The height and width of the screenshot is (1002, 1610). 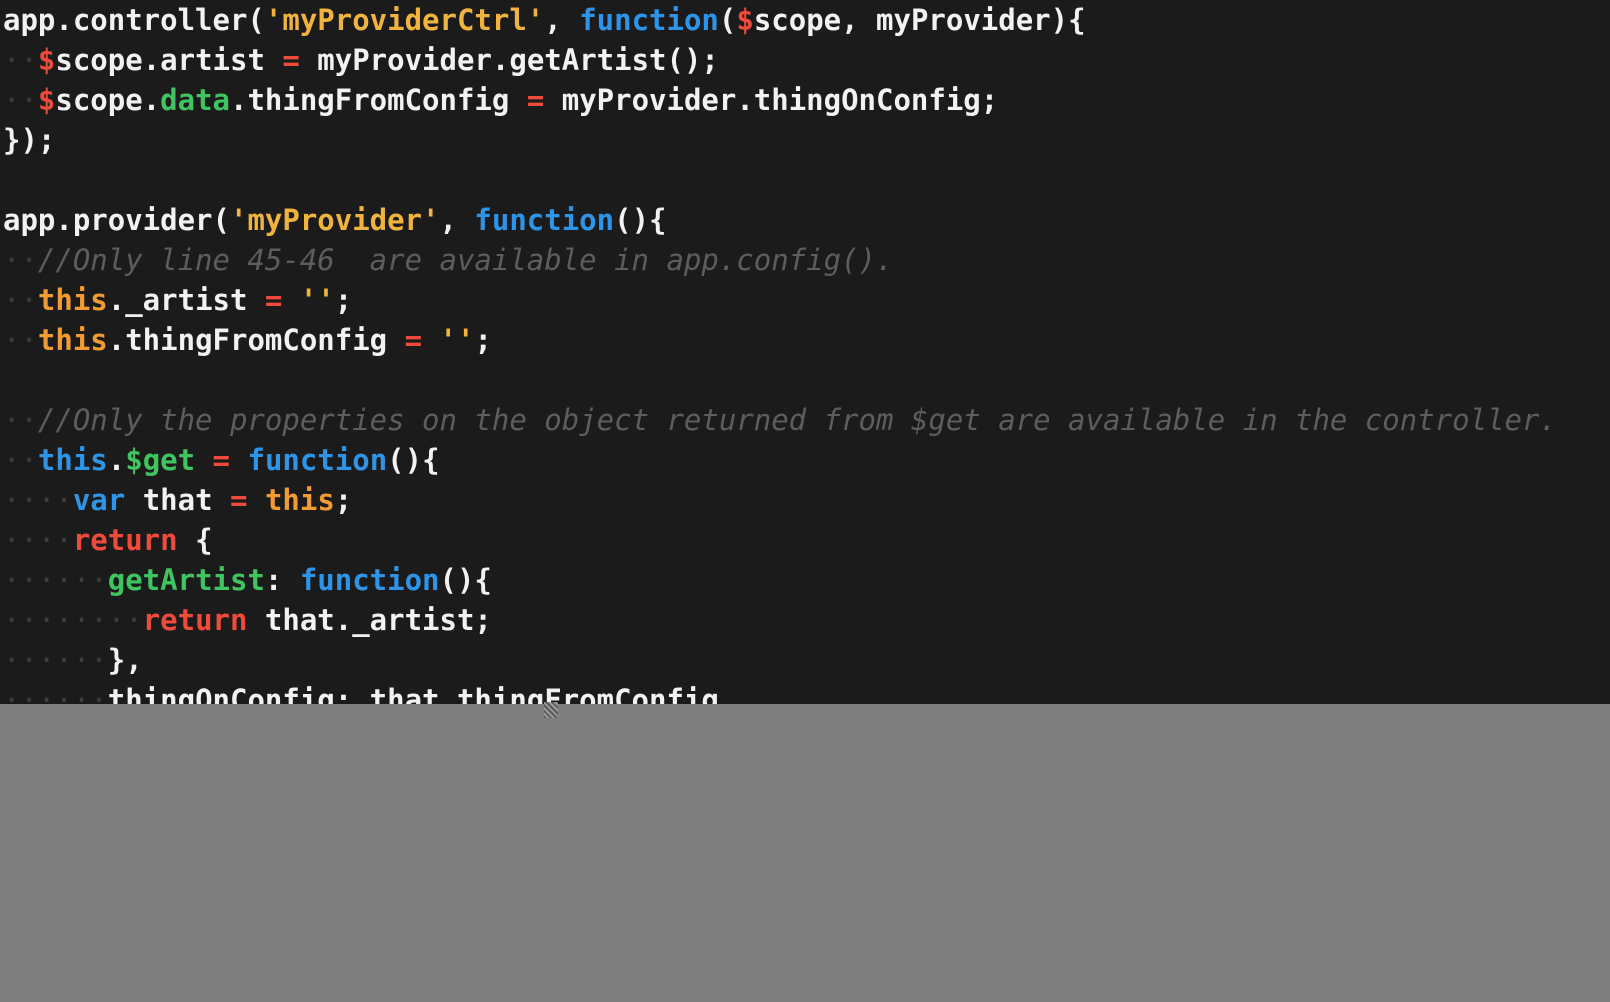 What do you see at coordinates (282, 580) in the screenshot?
I see `code-token: :` at bounding box center [282, 580].